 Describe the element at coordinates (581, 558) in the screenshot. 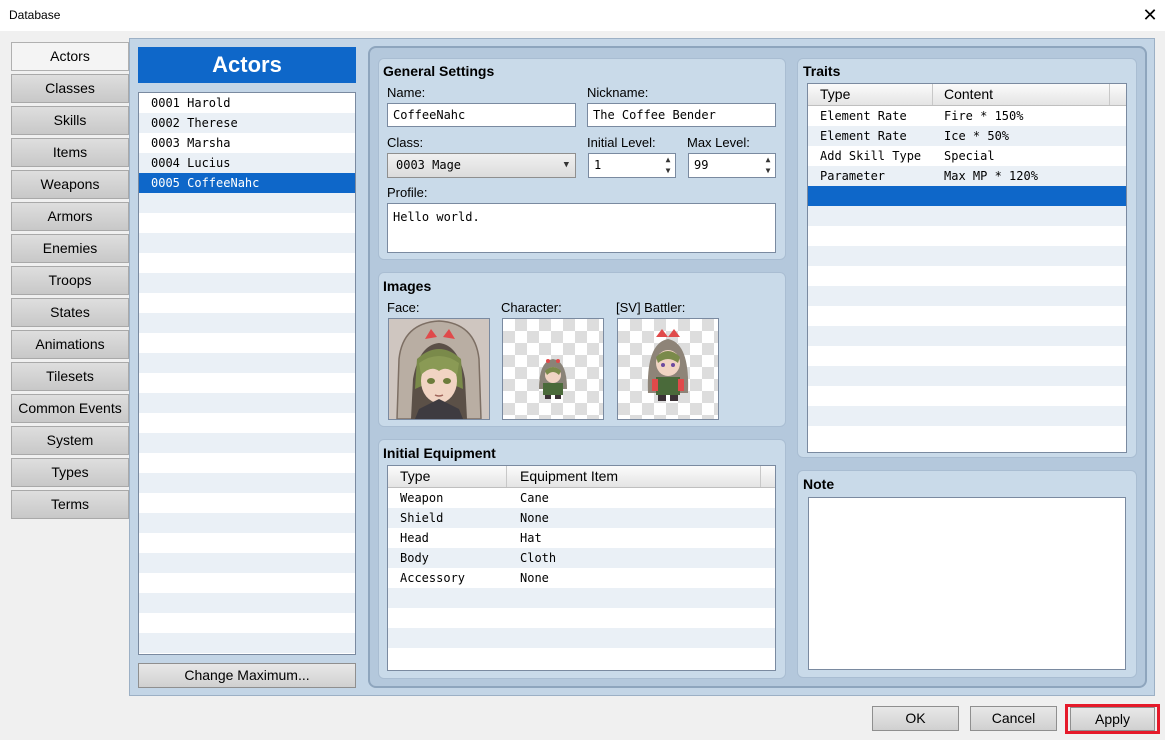

I see `equipment-row: Body Cloth` at that location.